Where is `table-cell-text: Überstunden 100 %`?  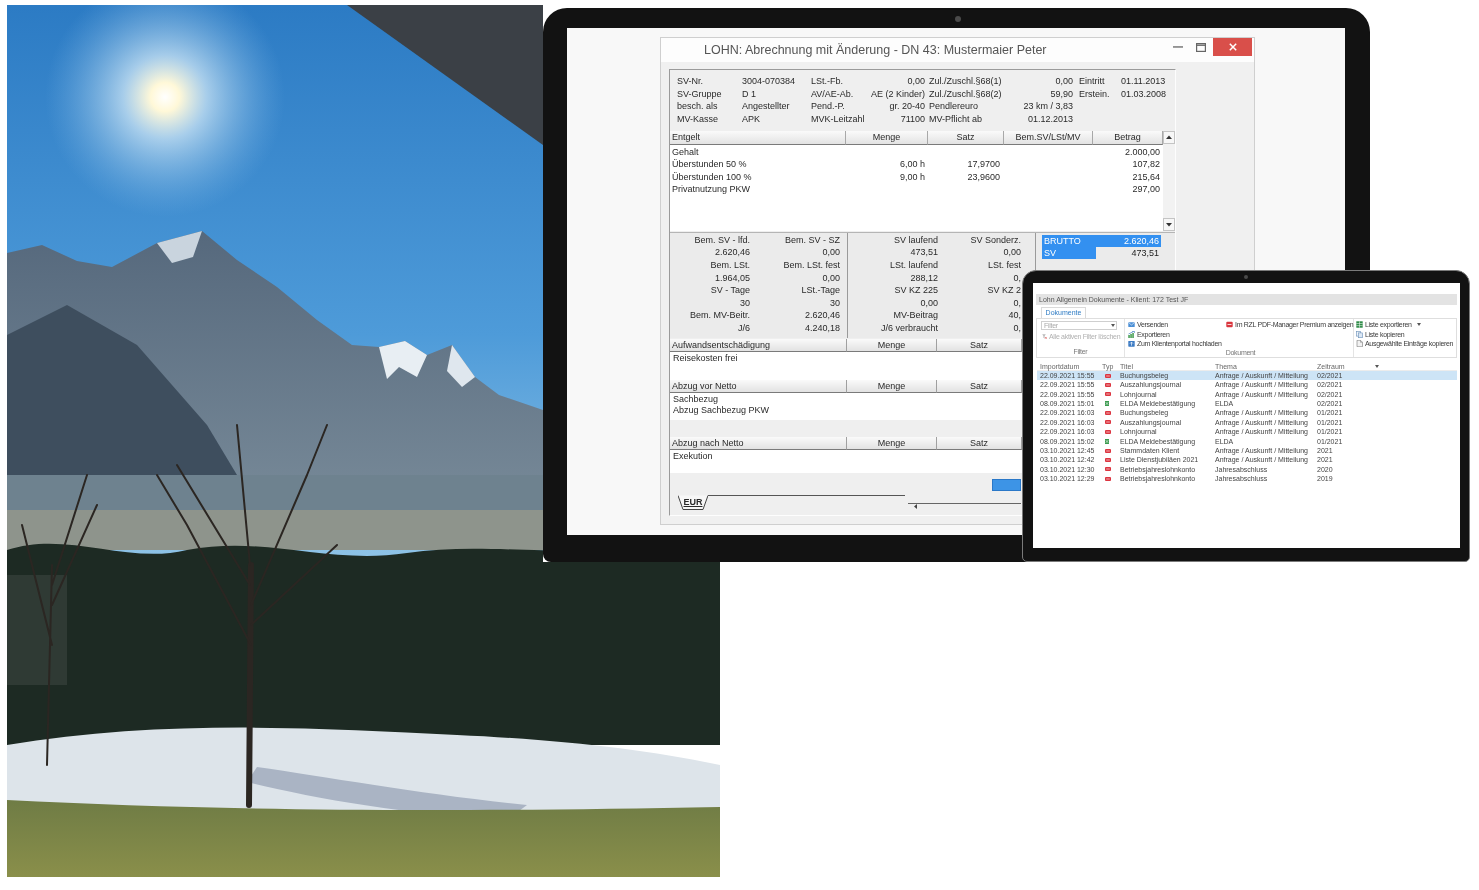 table-cell-text: Überstunden 100 % is located at coordinates (712, 177).